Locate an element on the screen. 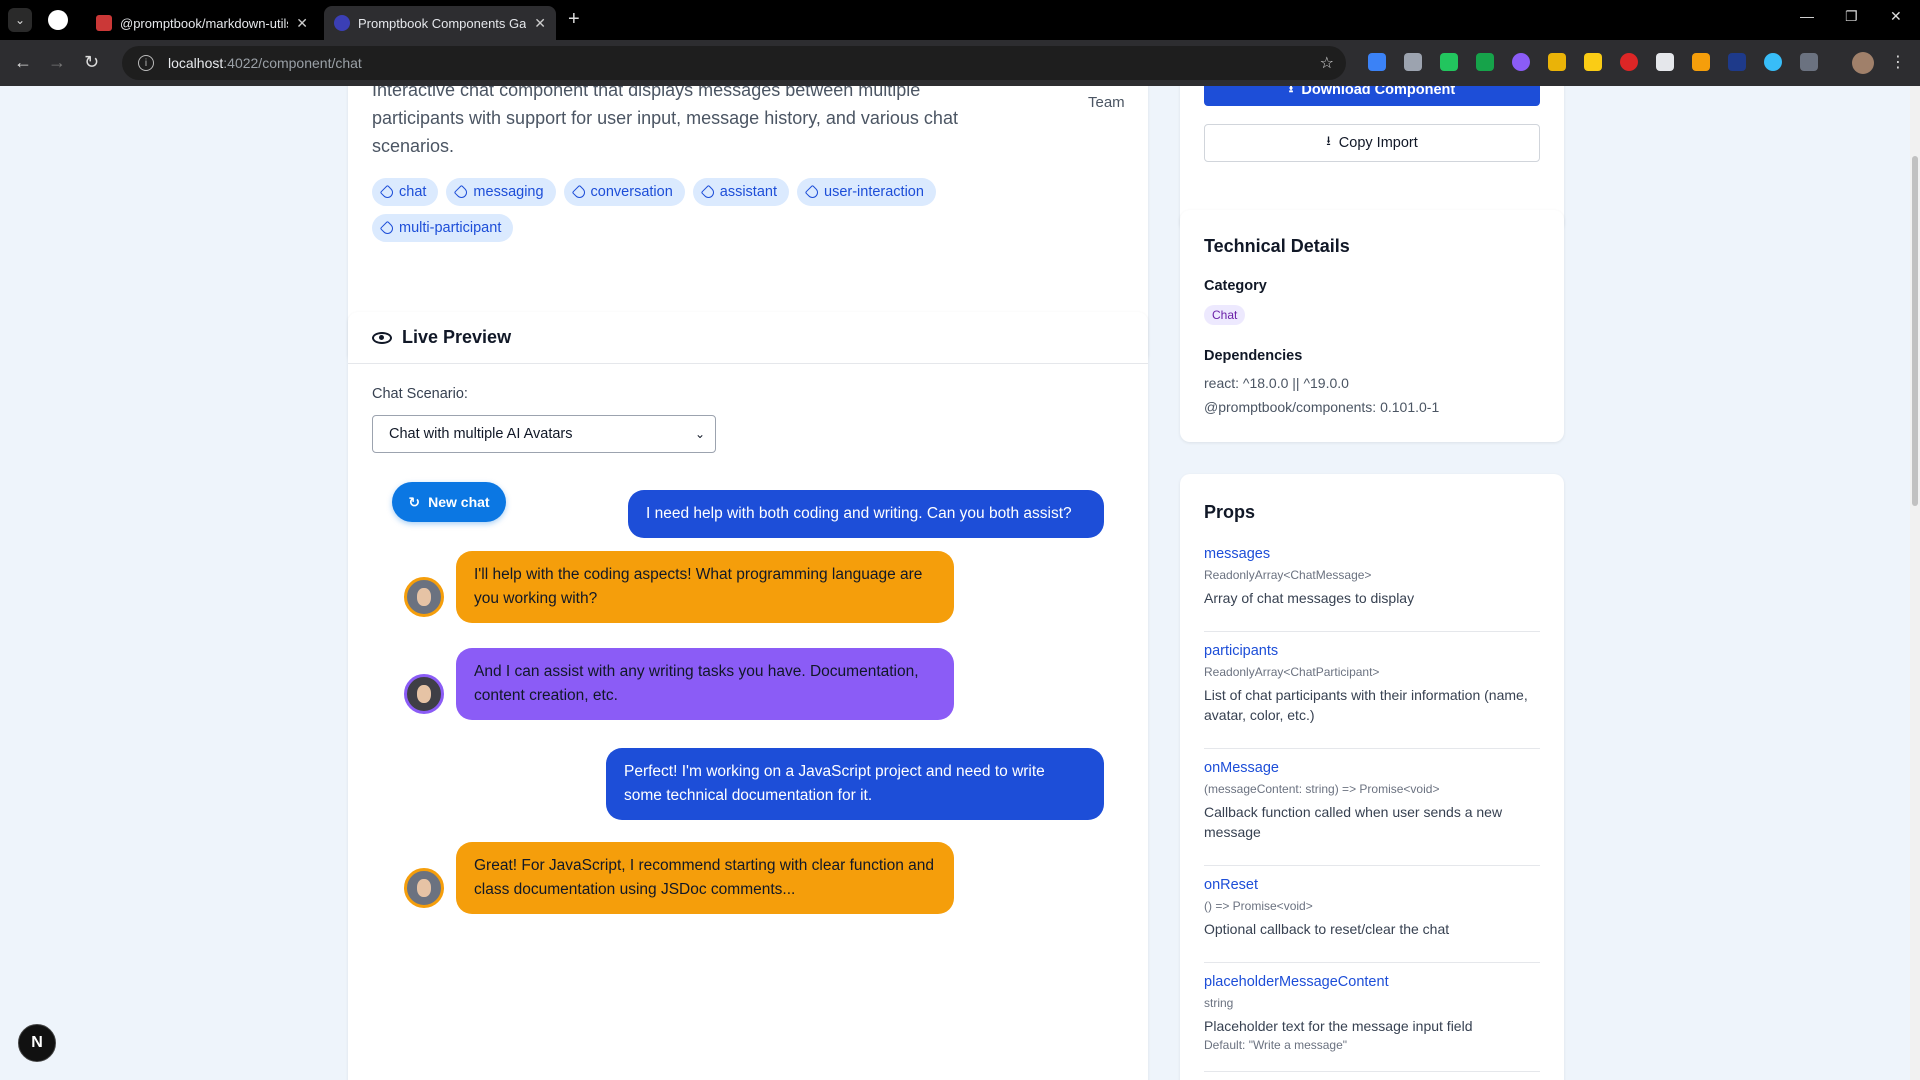 This screenshot has height=1080, width=1920. forward-arrow-icon: → is located at coordinates (57, 62).